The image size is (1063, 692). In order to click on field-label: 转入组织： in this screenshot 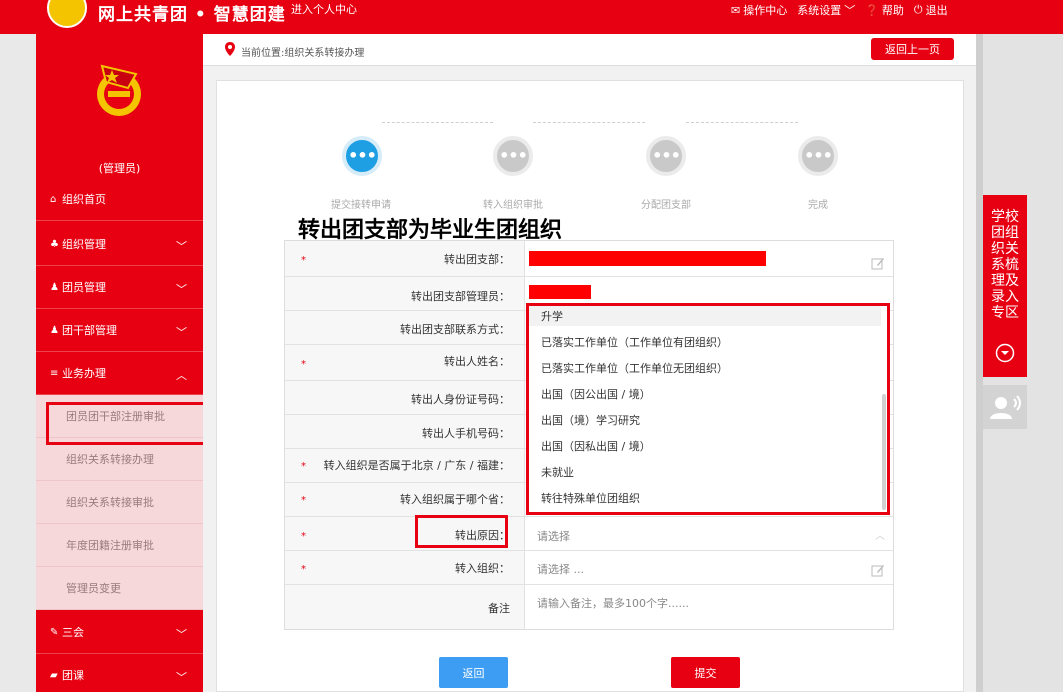, I will do `click(482, 568)`.